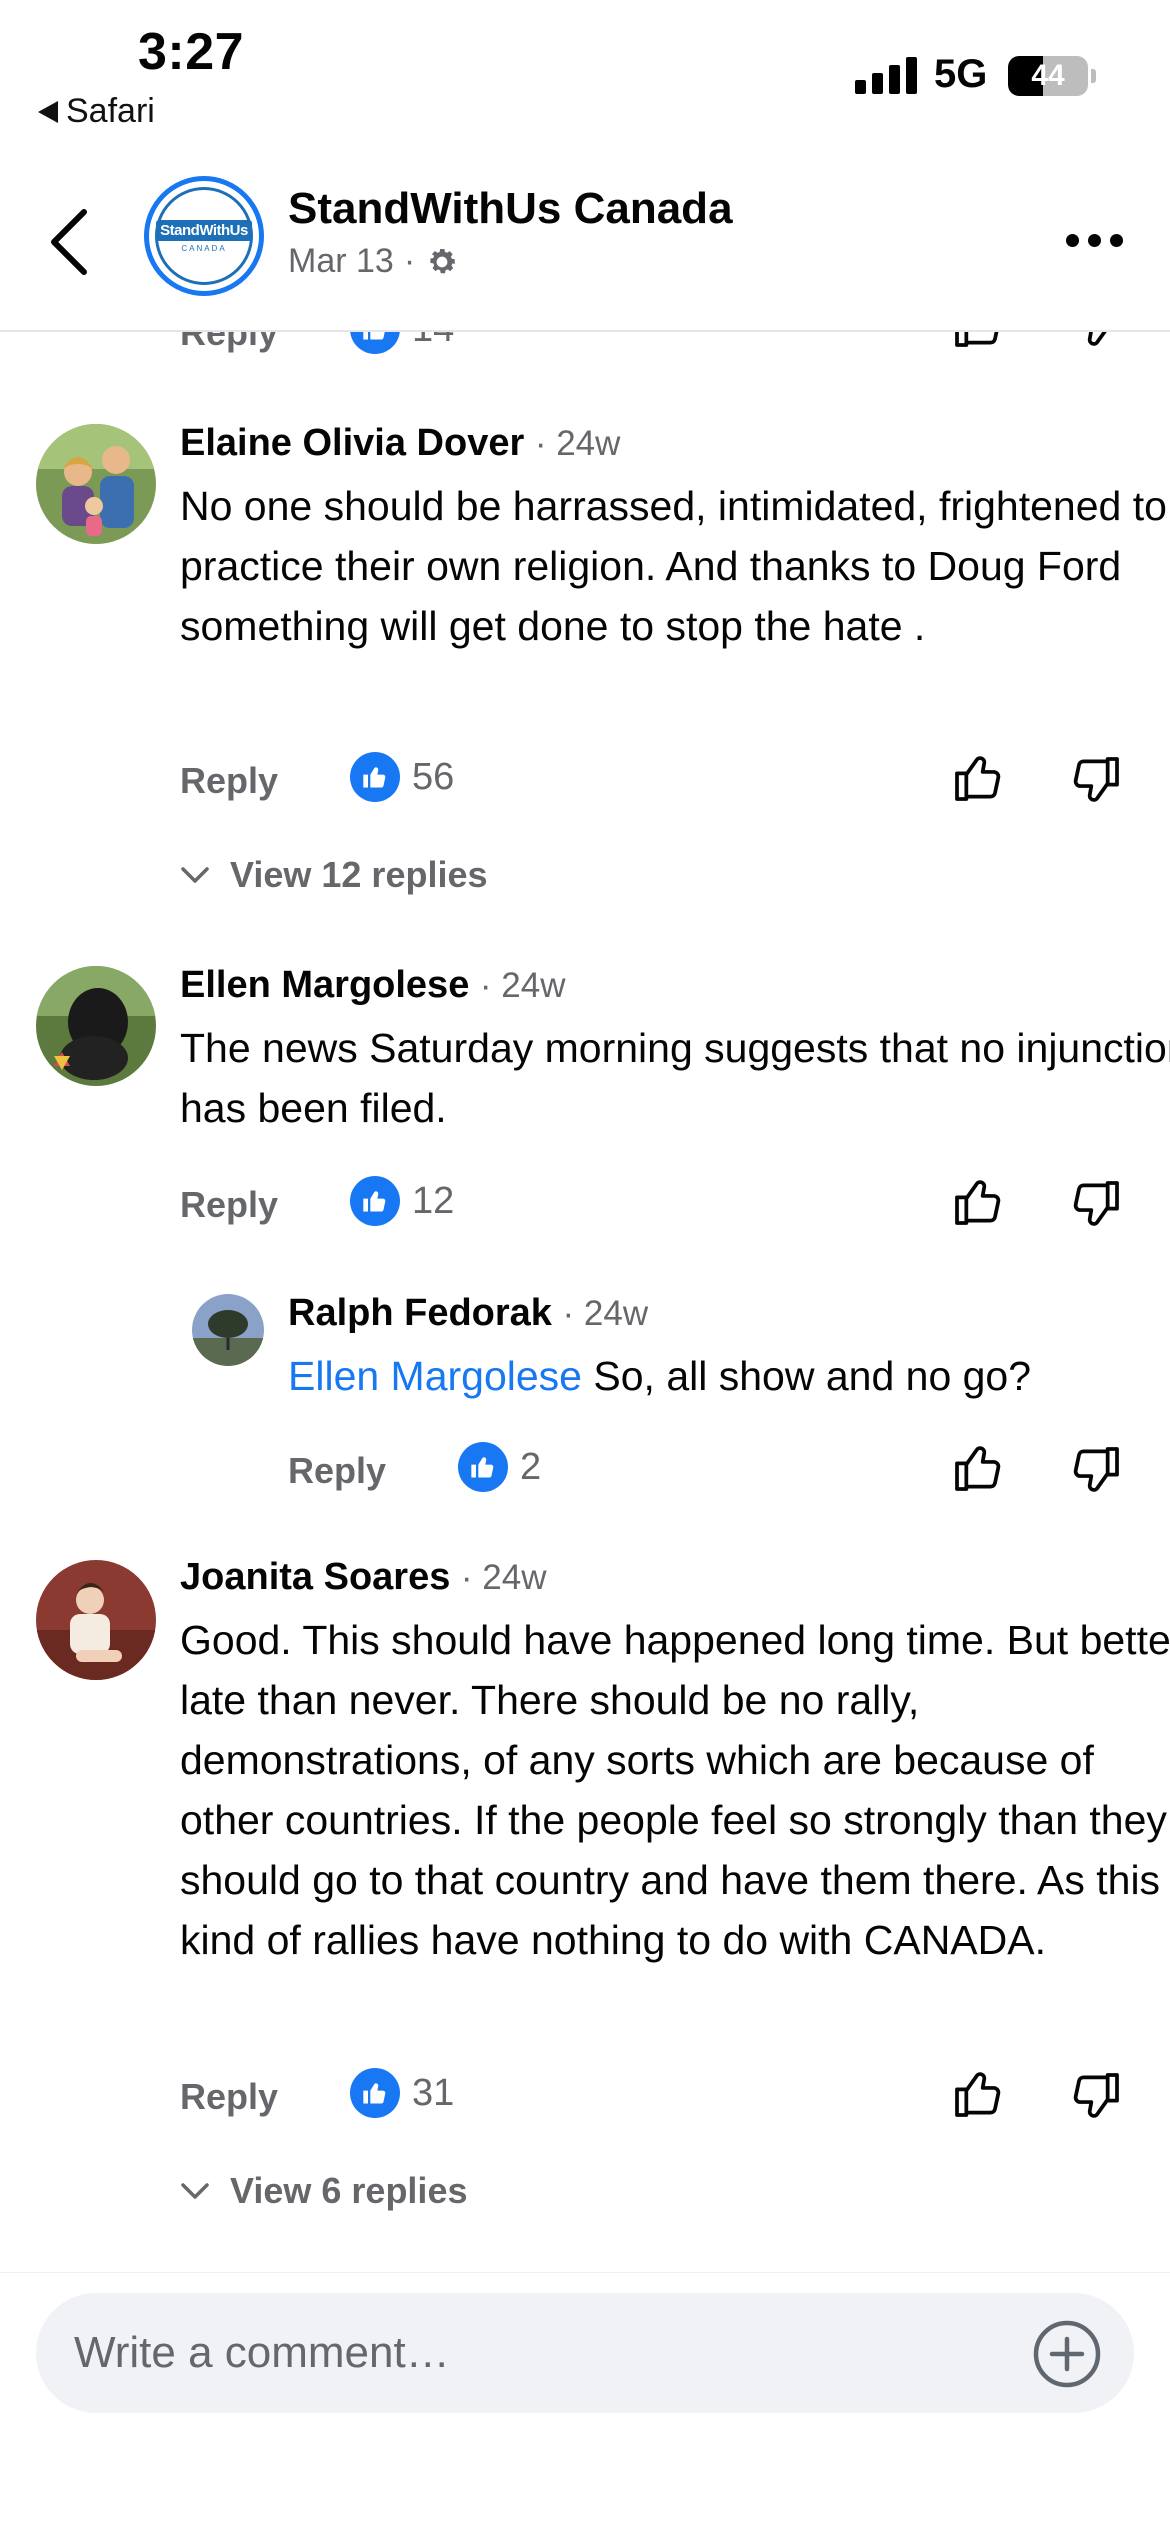  I want to click on reply-author: Ralph Fedorak · 24w, so click(468, 1313).